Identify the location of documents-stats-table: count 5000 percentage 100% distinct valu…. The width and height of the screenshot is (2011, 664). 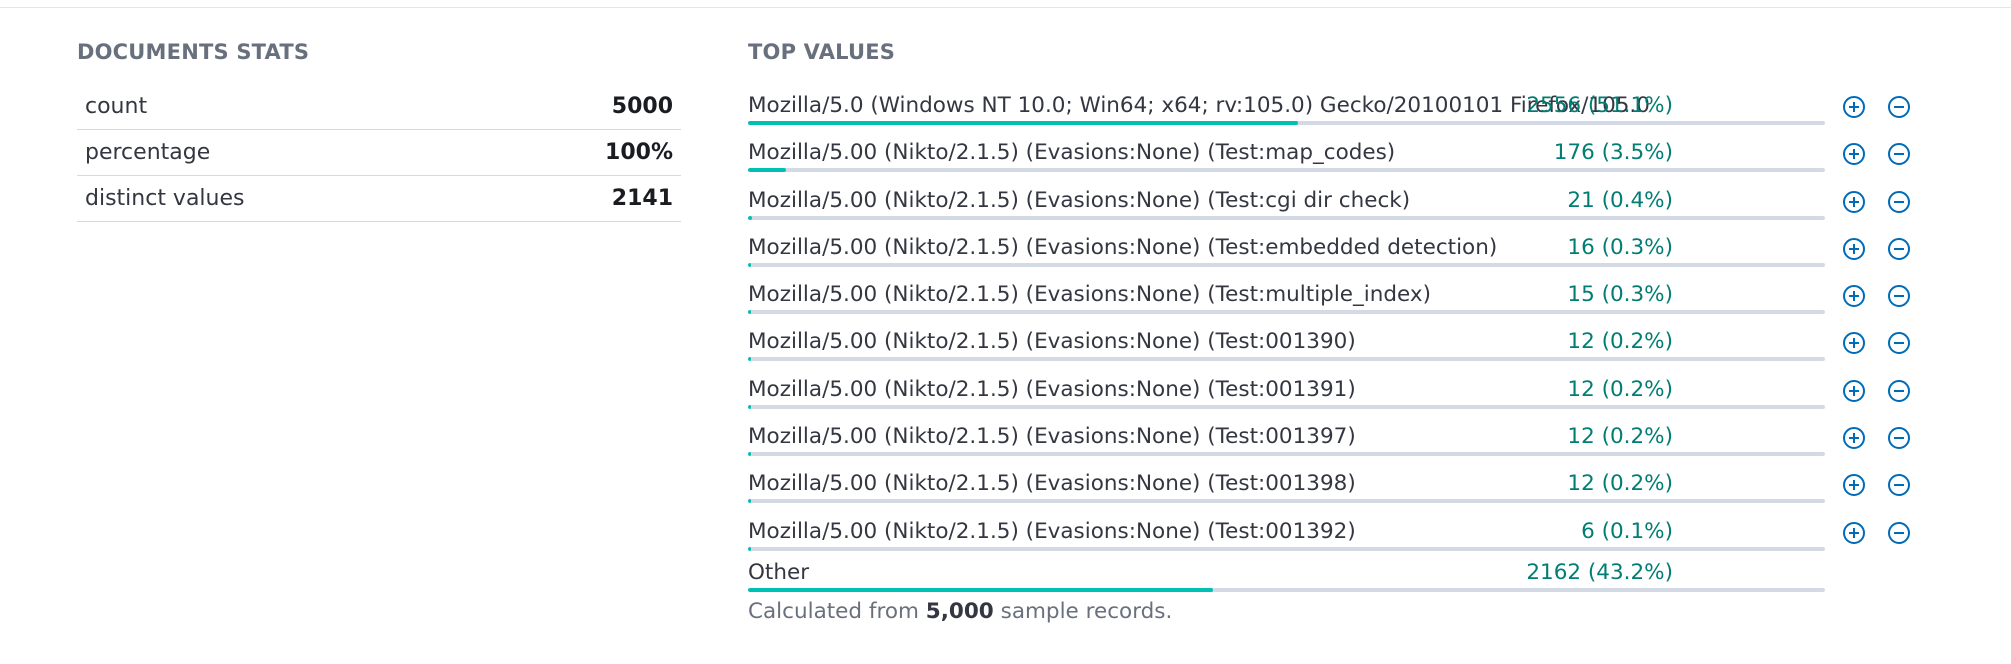
(379, 153).